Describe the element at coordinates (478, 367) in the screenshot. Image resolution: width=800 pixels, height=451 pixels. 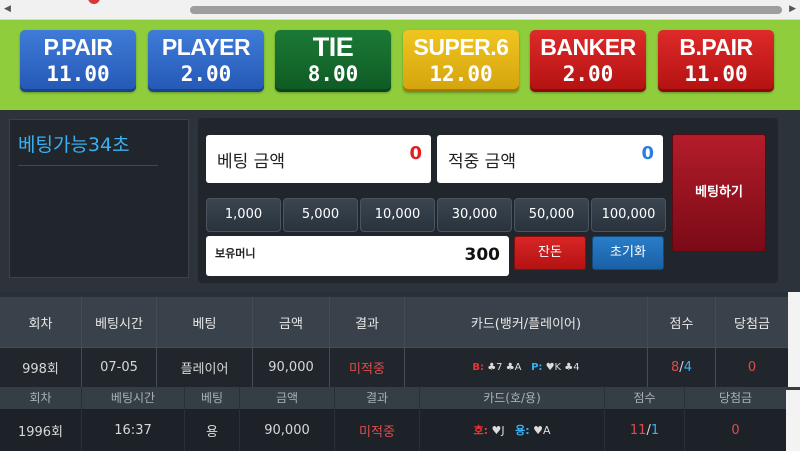
I see `banker-prefix: B:` at that location.